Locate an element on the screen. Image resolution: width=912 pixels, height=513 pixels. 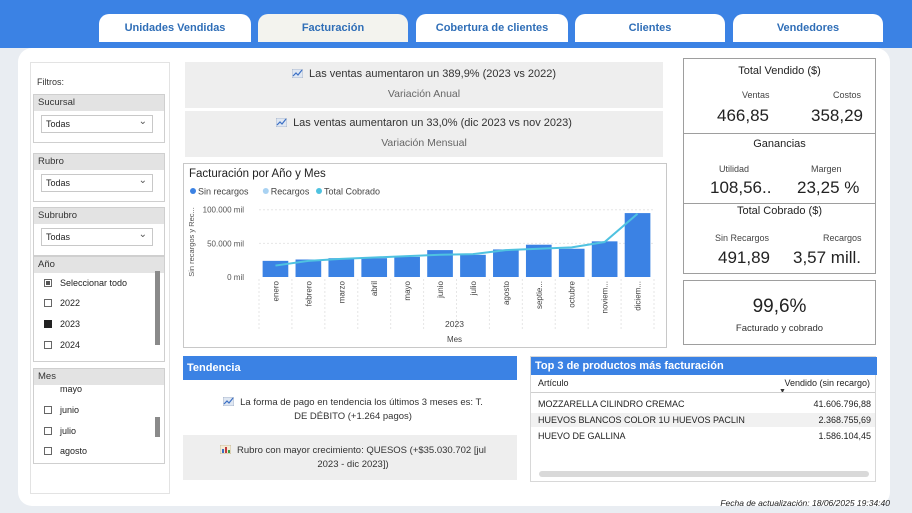
filters-title: Filtros: is located at coordinates (50, 82).